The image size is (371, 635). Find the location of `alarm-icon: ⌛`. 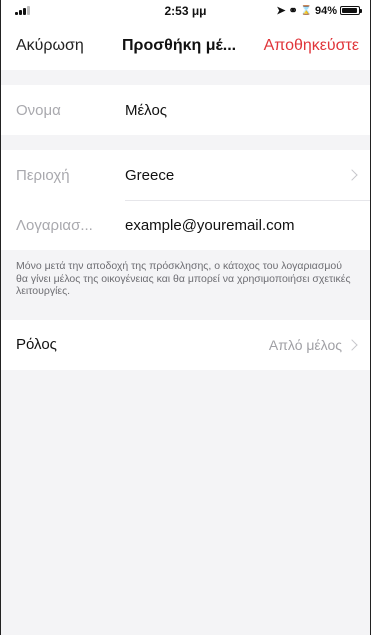

alarm-icon: ⌛ is located at coordinates (306, 10).